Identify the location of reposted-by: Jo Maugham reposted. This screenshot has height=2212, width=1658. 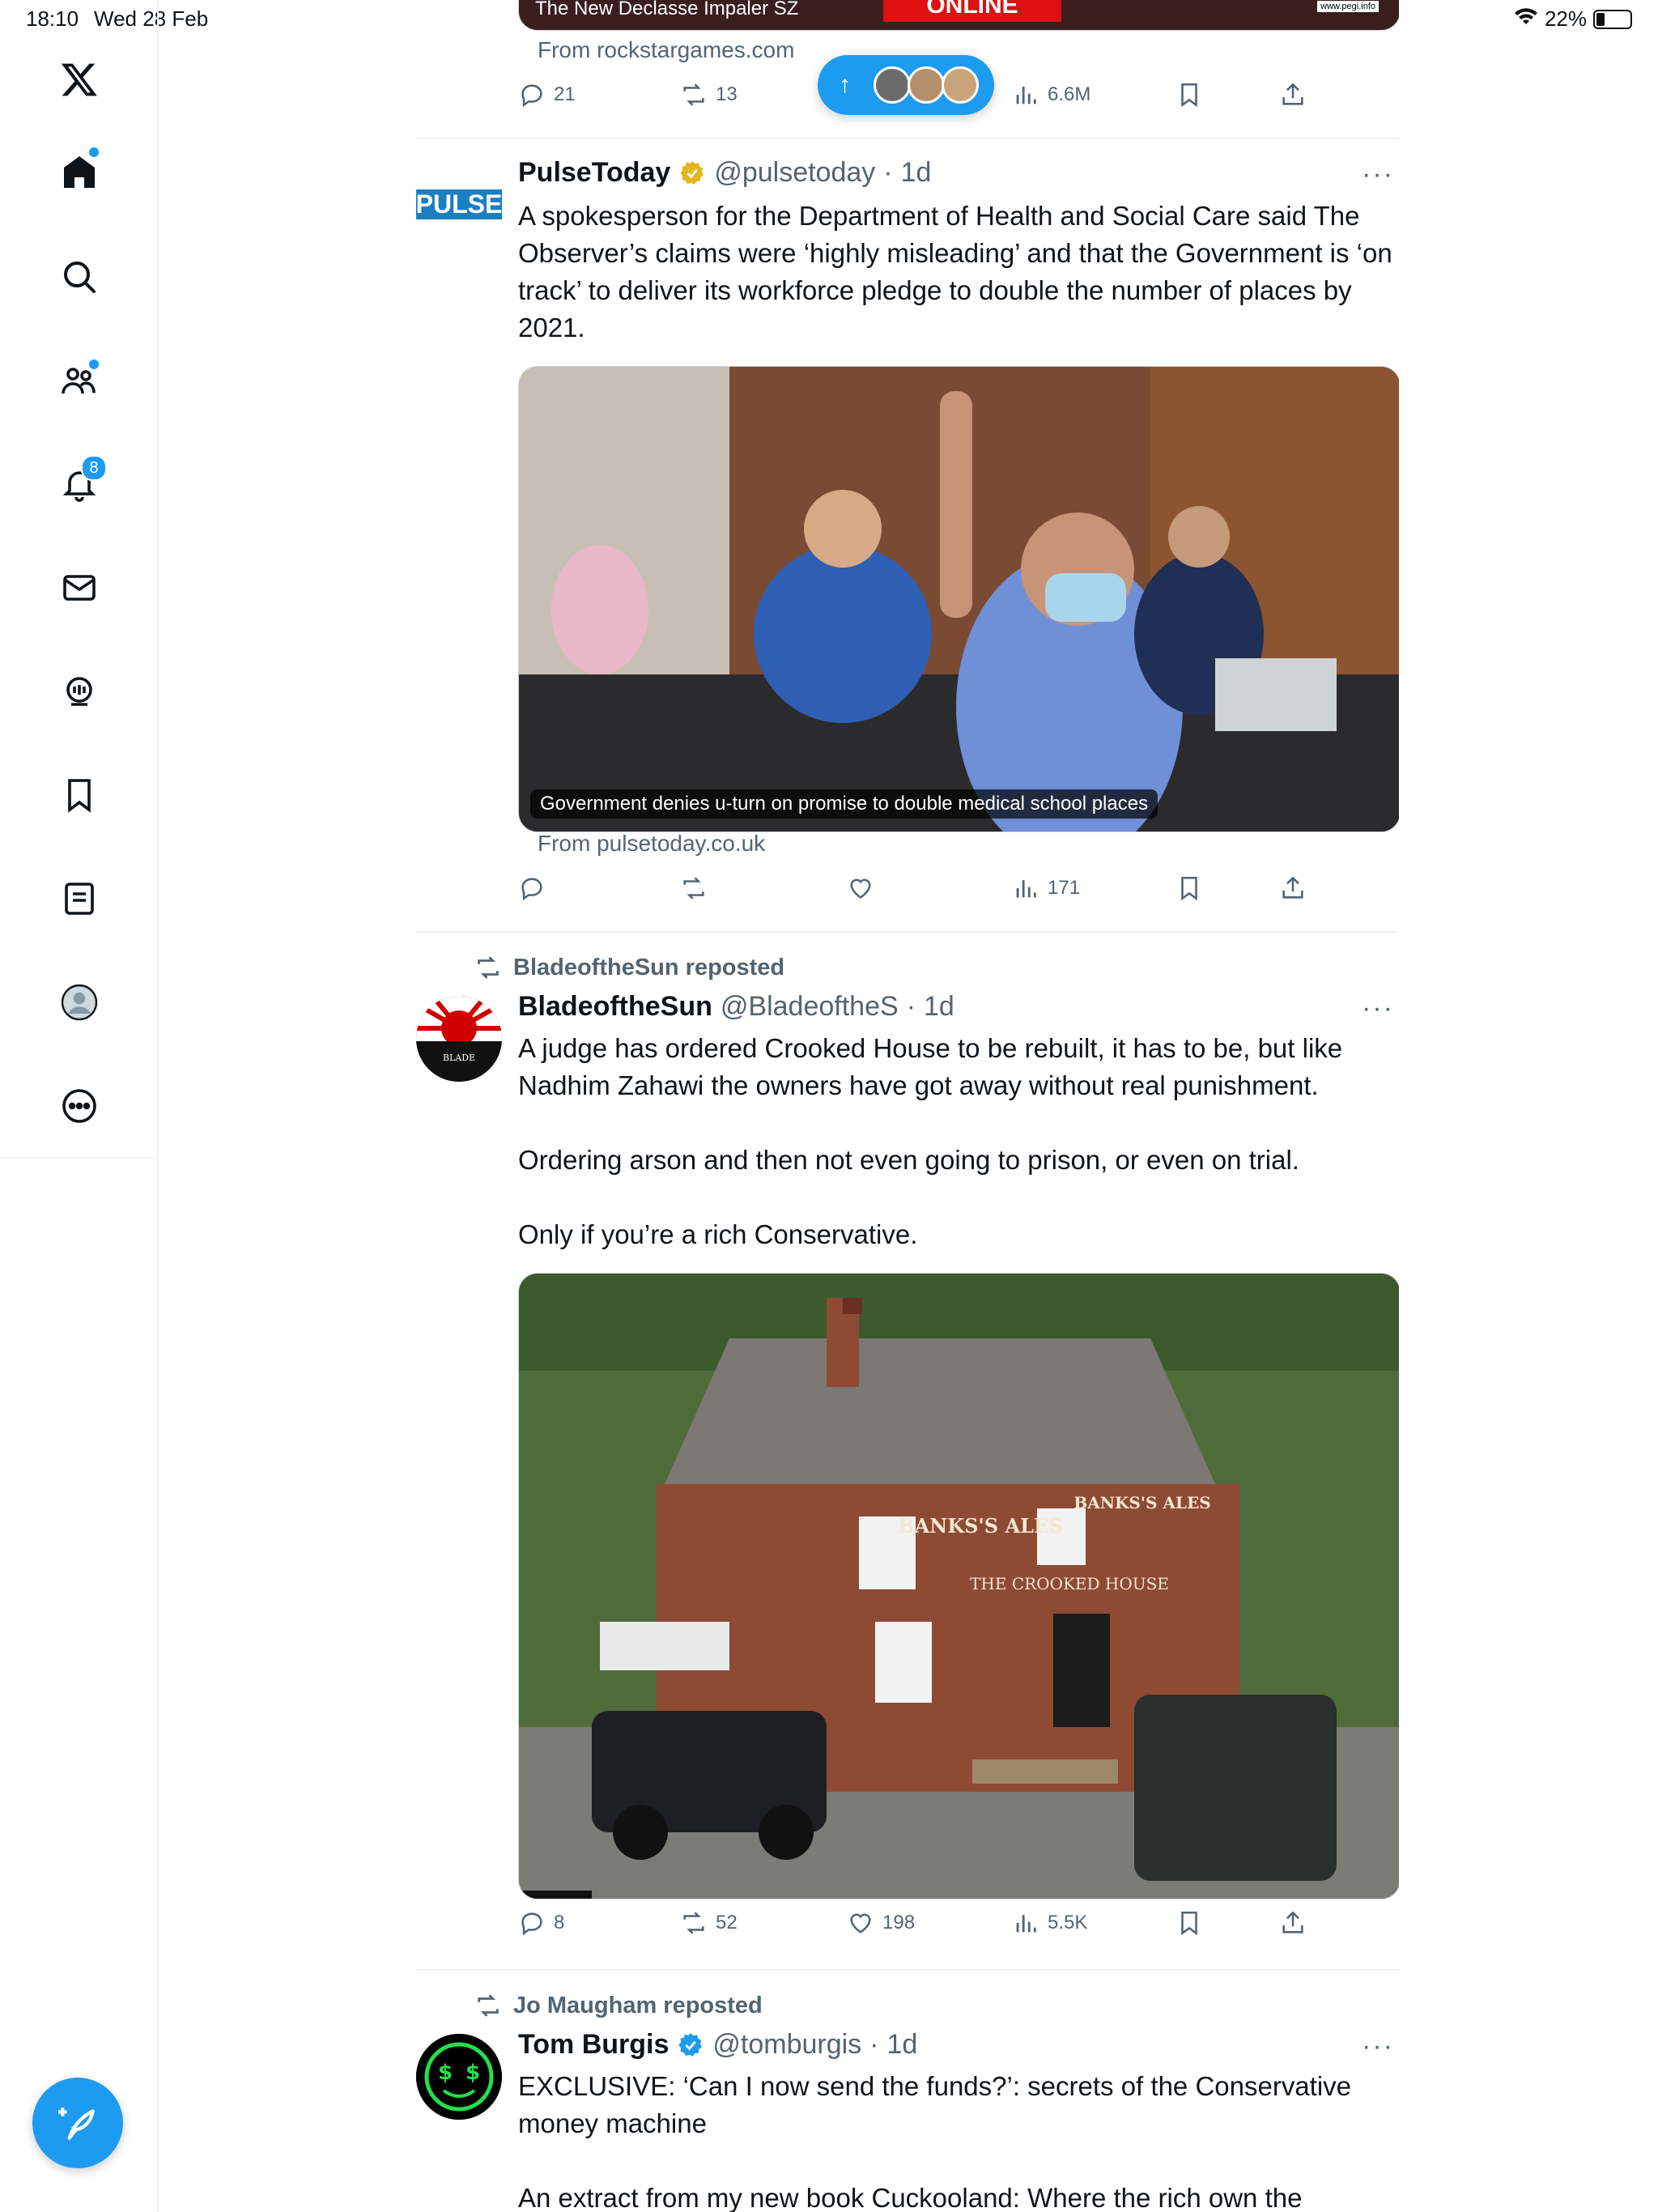
(638, 2006).